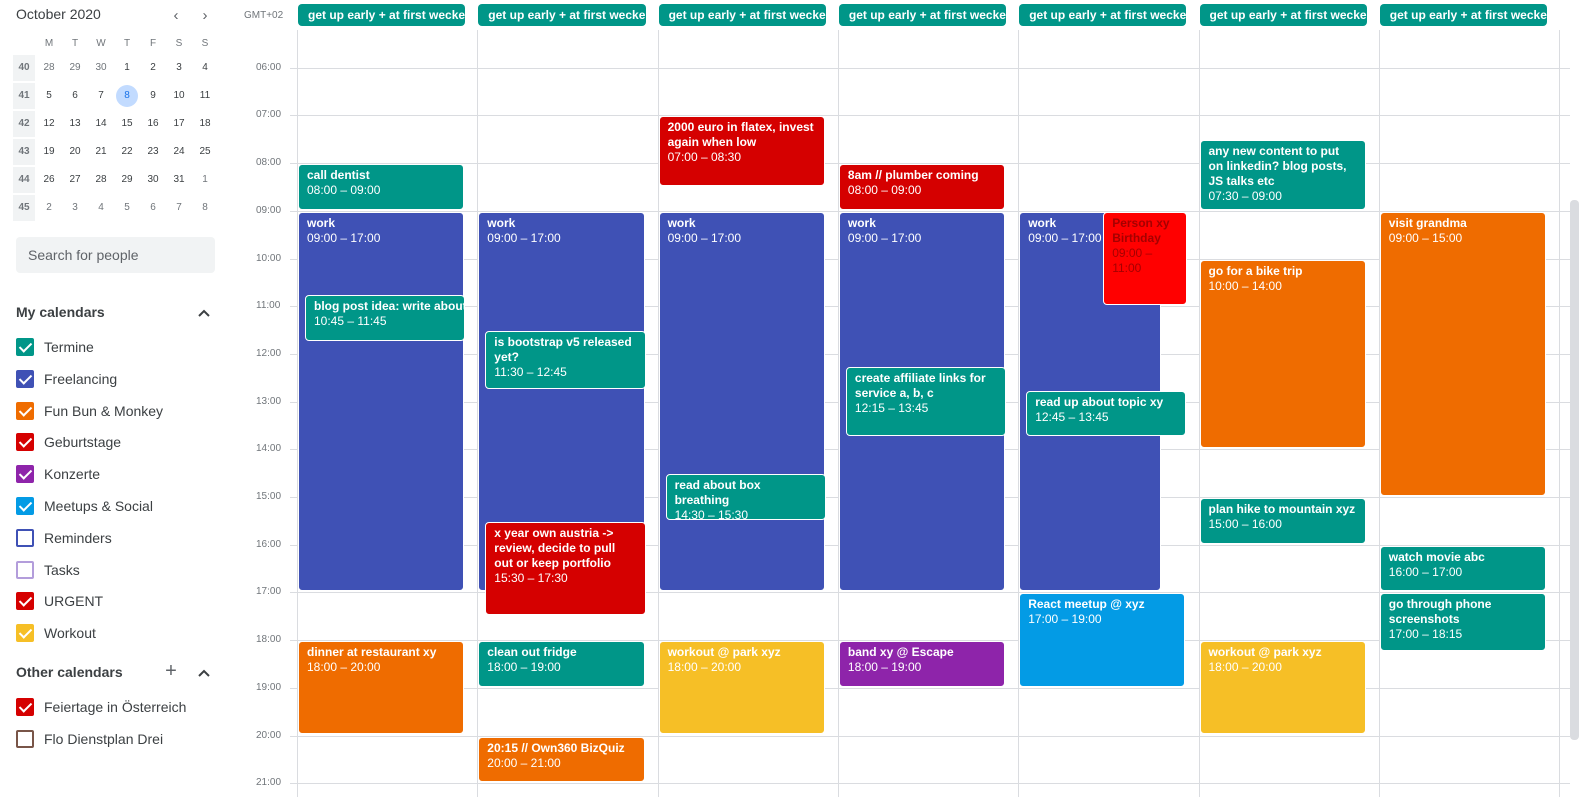 Image resolution: width=1579 pixels, height=797 pixels. What do you see at coordinates (121, 347) in the screenshot?
I see `calendar-item: Termine` at bounding box center [121, 347].